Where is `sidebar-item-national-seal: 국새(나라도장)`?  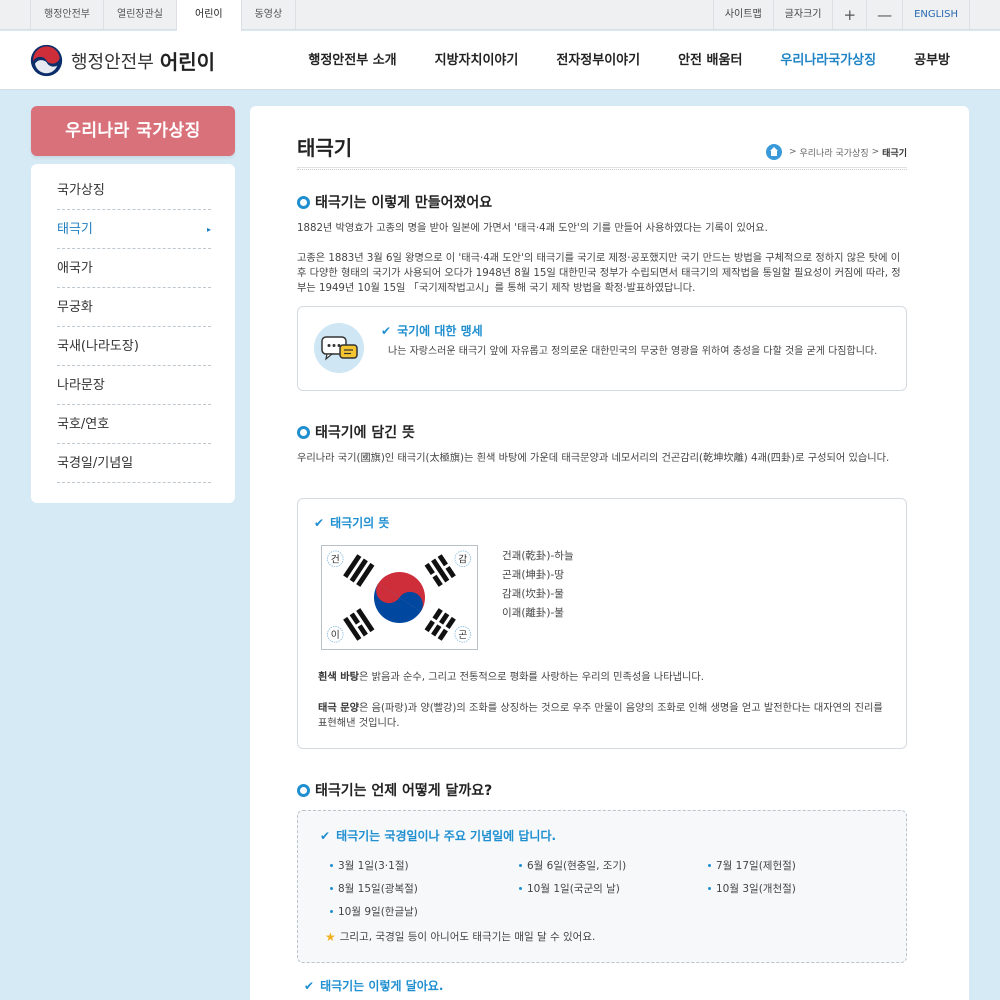 sidebar-item-national-seal: 국새(나라도장) is located at coordinates (134, 346).